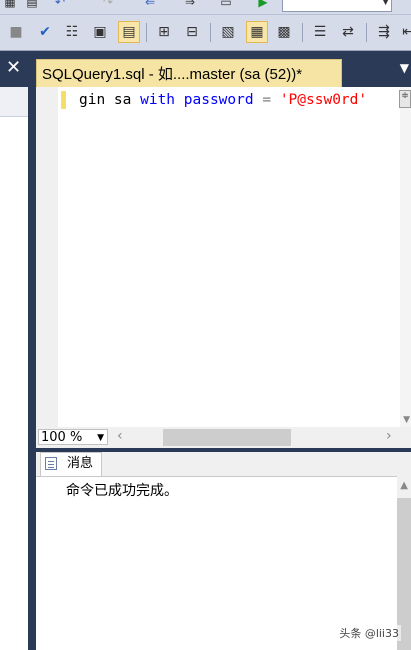 The width and height of the screenshot is (411, 650). What do you see at coordinates (63, 100) in the screenshot?
I see `unsaved-change-marker` at bounding box center [63, 100].